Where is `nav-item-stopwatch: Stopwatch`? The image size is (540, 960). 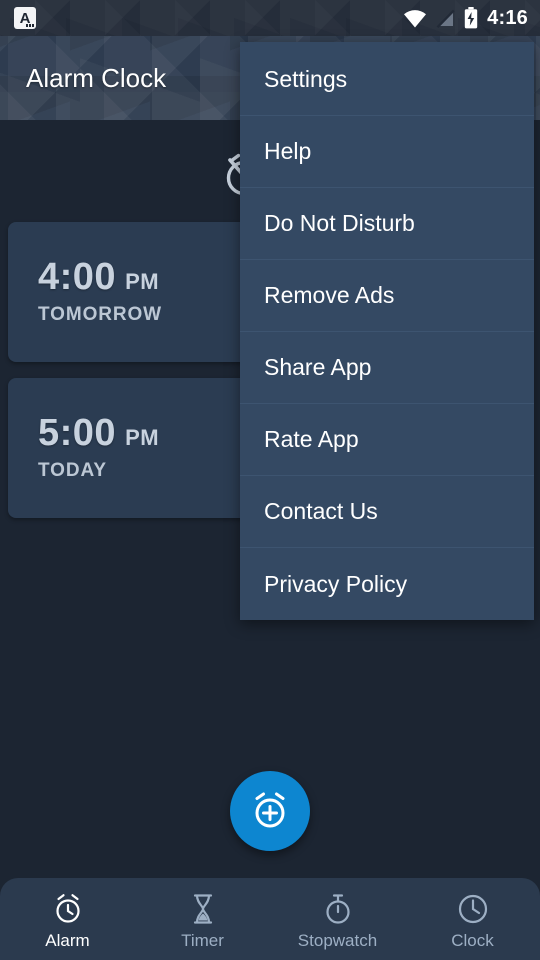
nav-item-stopwatch: Stopwatch is located at coordinates (337, 919).